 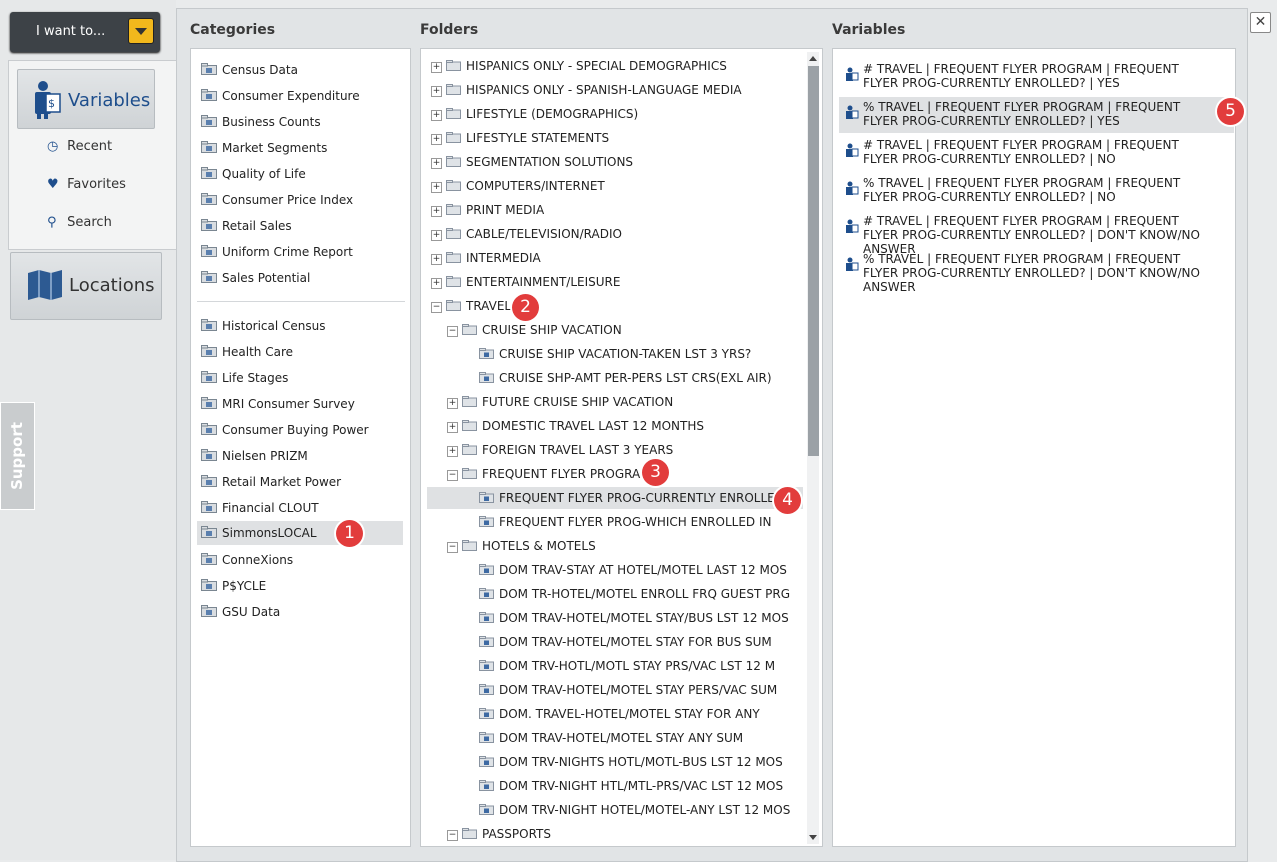 I want to click on category-item: Business Counts, so click(x=261, y=127).